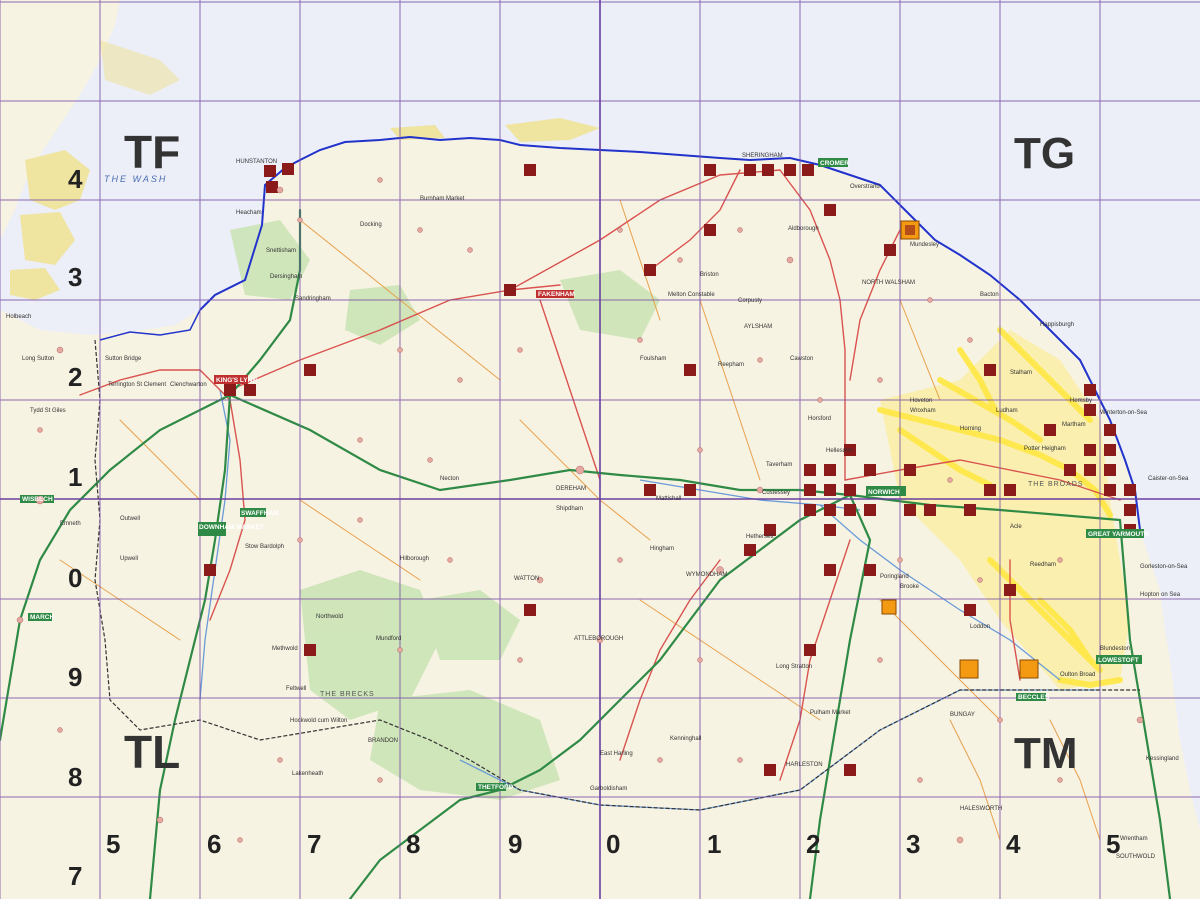 Image resolution: width=1200 pixels, height=899 pixels. Describe the element at coordinates (1046, 753) in the screenshot. I see `square-label-tm: TM` at that location.